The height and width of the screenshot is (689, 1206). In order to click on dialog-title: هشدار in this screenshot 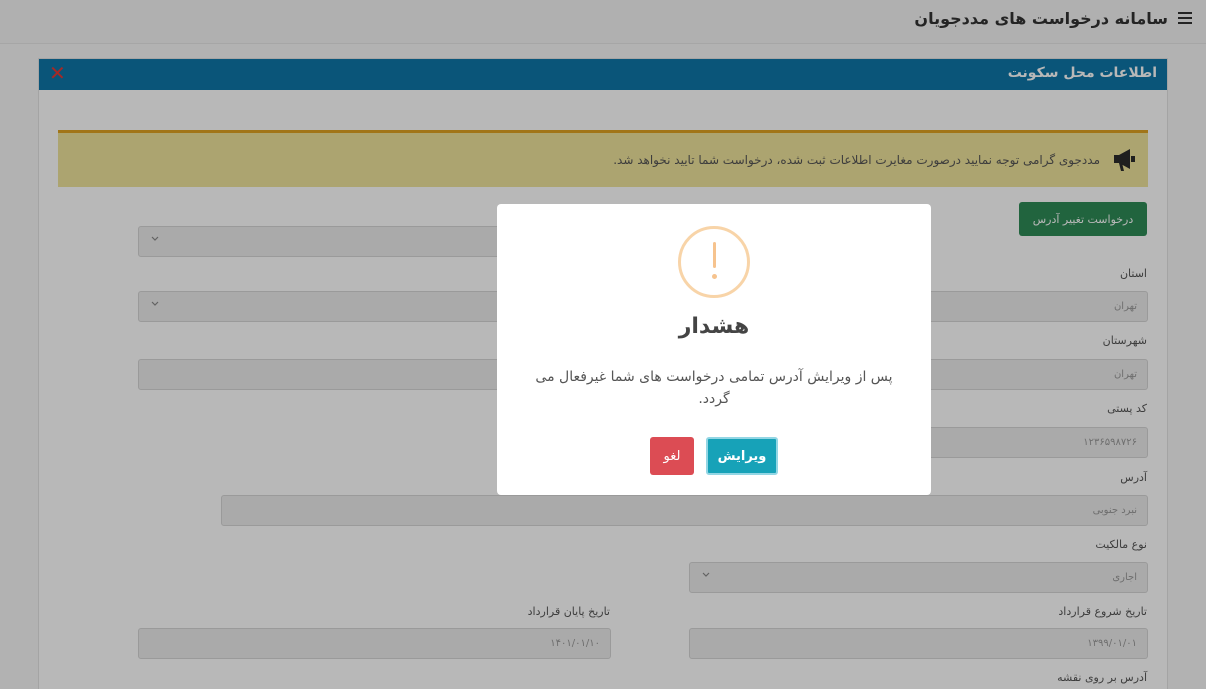, I will do `click(714, 326)`.